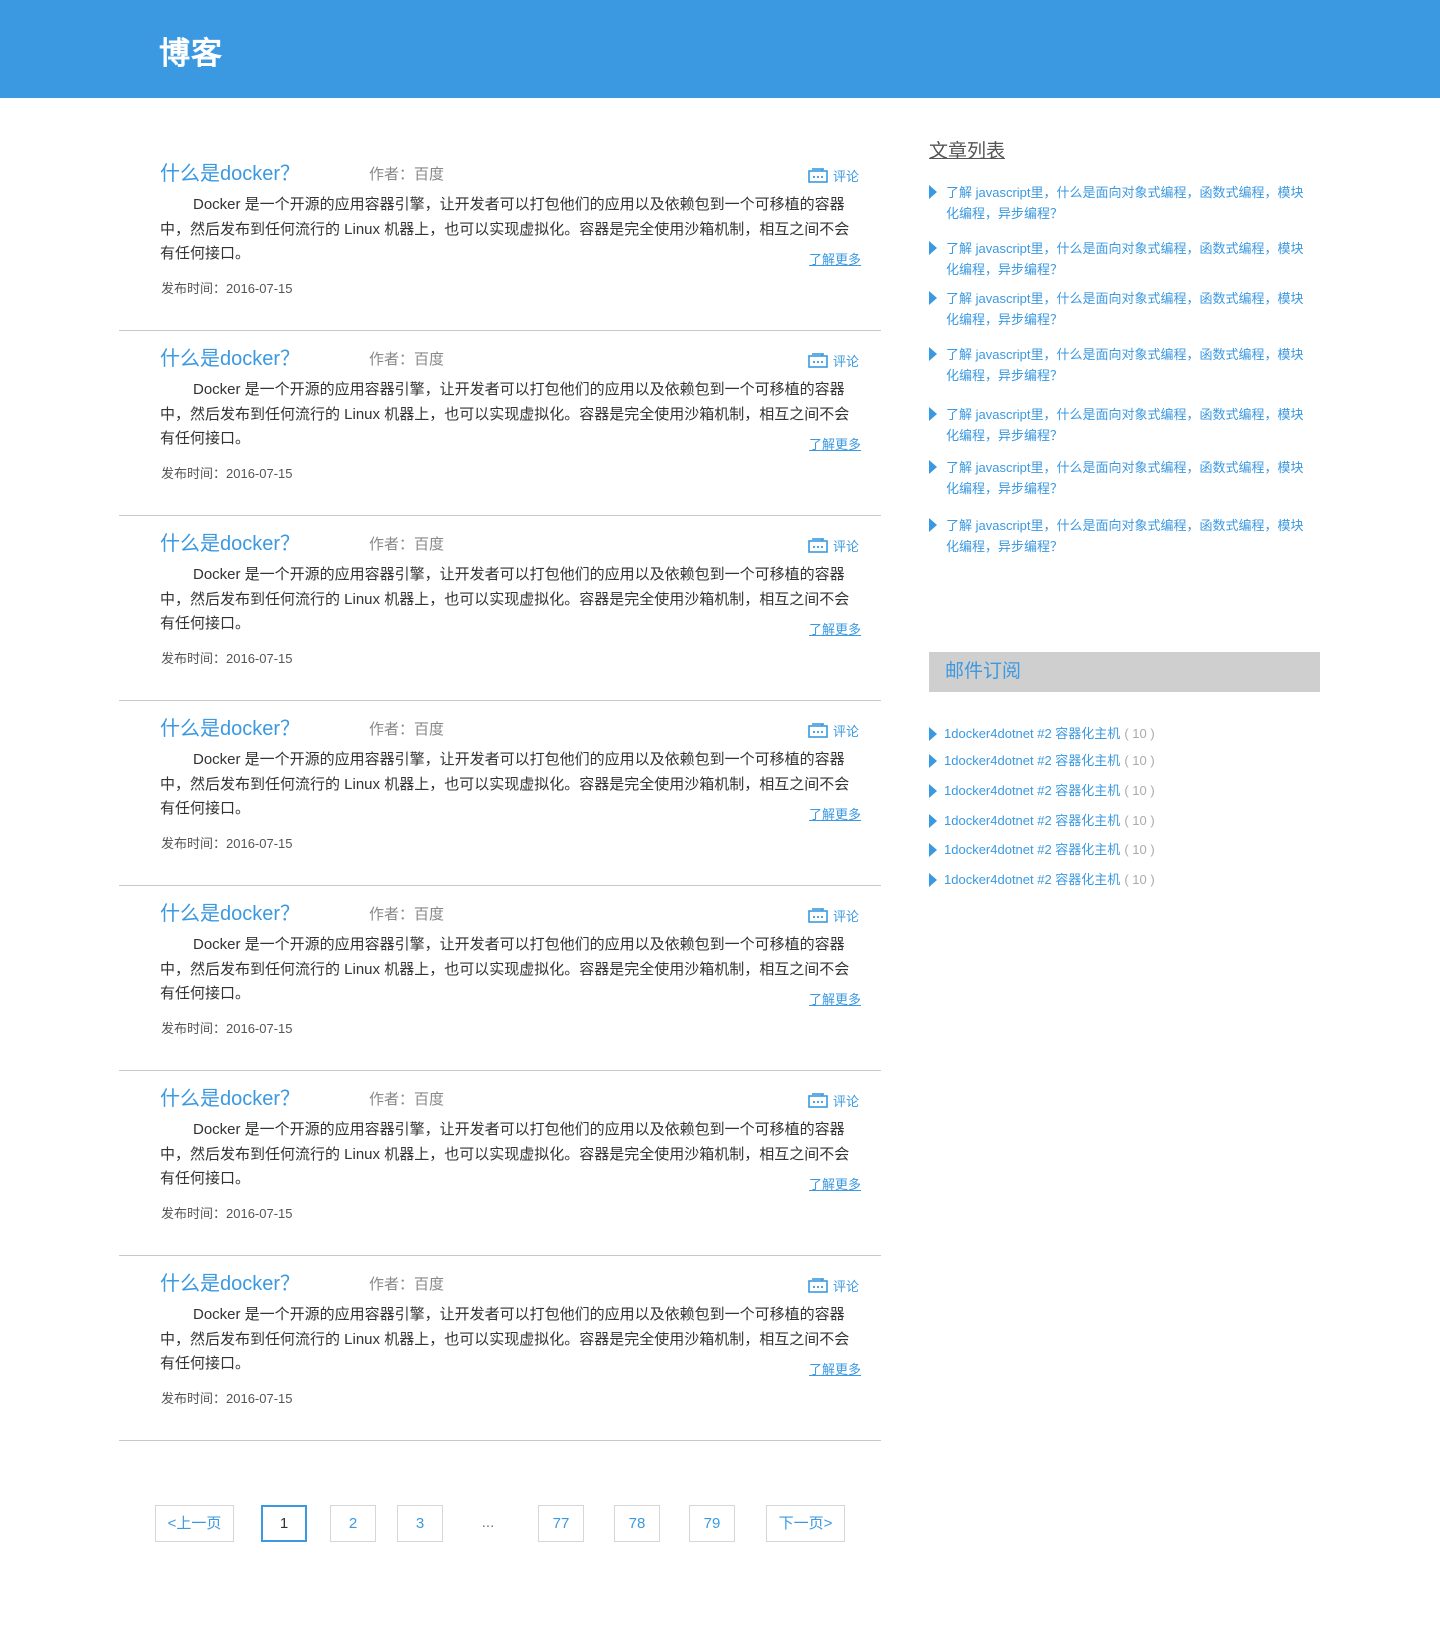 This screenshot has width=1440, height=1646. What do you see at coordinates (515, 1523) in the screenshot?
I see `pagination: <上一页 1 2 3 ... 77 78 79 下一页>` at bounding box center [515, 1523].